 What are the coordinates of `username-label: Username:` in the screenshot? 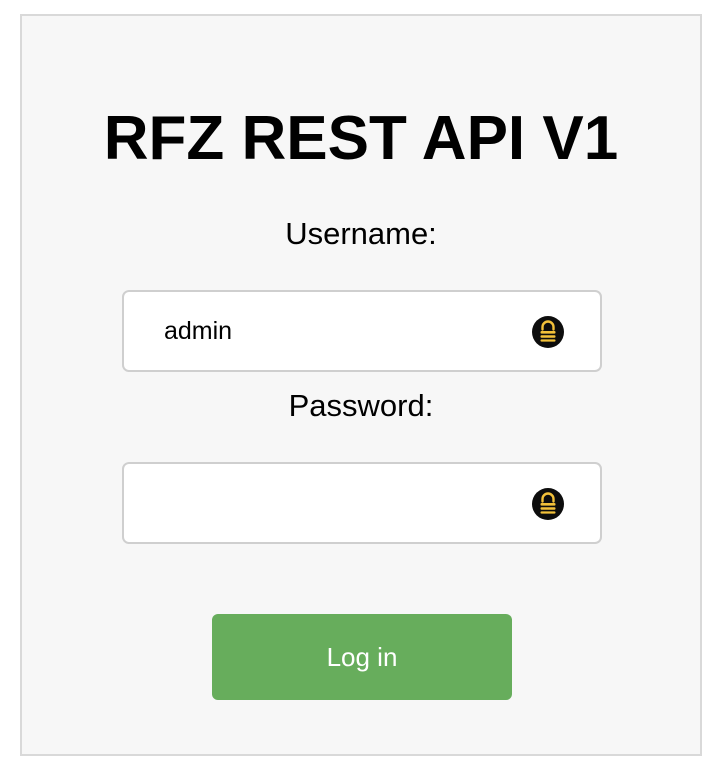 It's located at (361, 233).